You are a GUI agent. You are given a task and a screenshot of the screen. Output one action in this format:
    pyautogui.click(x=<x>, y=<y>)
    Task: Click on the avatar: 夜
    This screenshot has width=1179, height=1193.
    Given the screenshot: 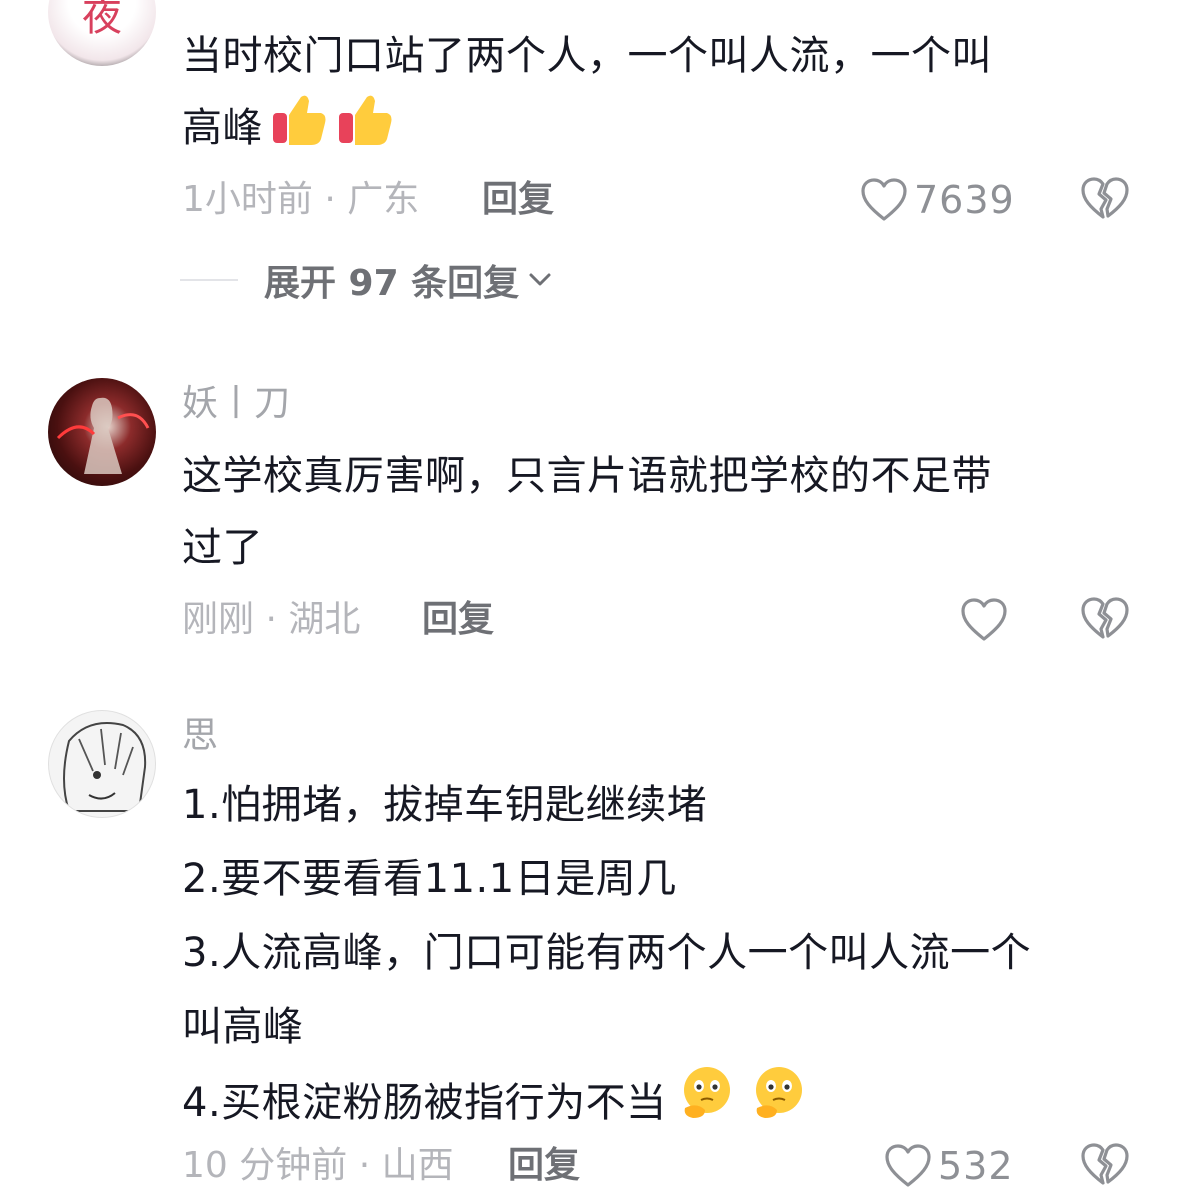 What is the action you would take?
    pyautogui.click(x=102, y=33)
    